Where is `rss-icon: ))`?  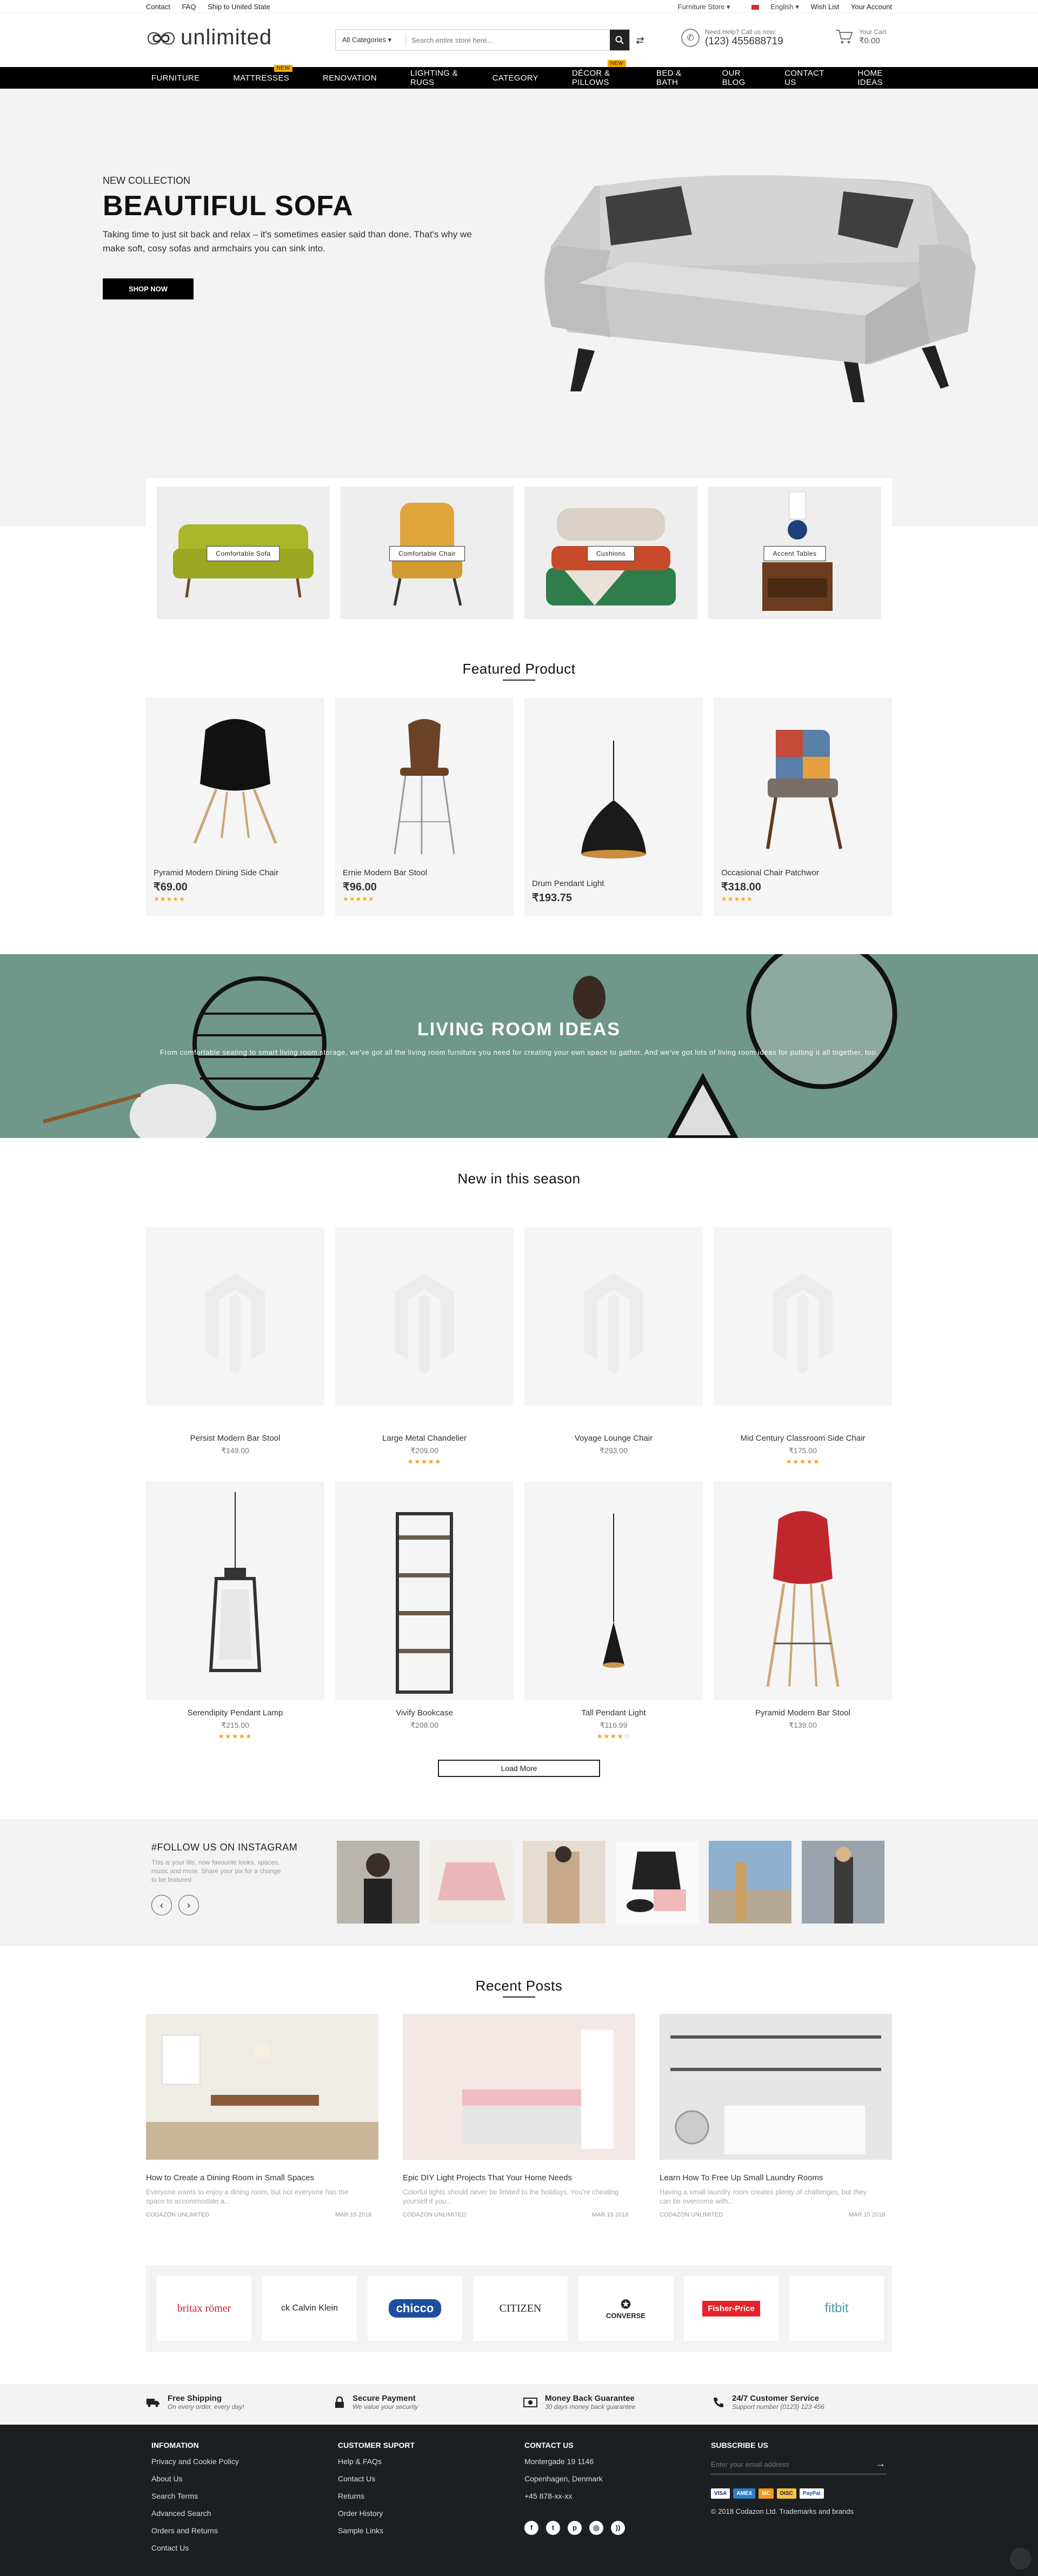
rss-icon: )) is located at coordinates (618, 2528).